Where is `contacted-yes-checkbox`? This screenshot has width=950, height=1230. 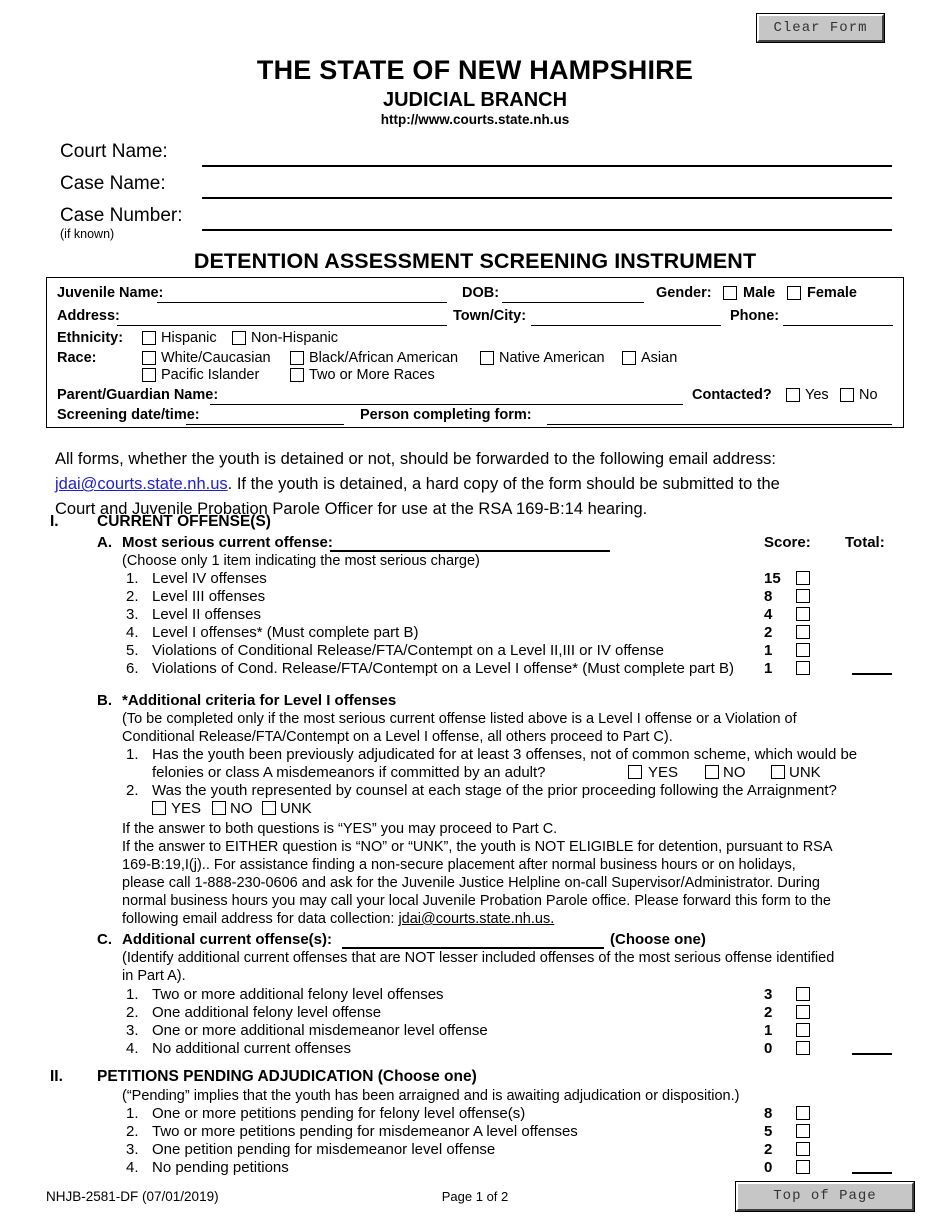
contacted-yes-checkbox is located at coordinates (793, 395).